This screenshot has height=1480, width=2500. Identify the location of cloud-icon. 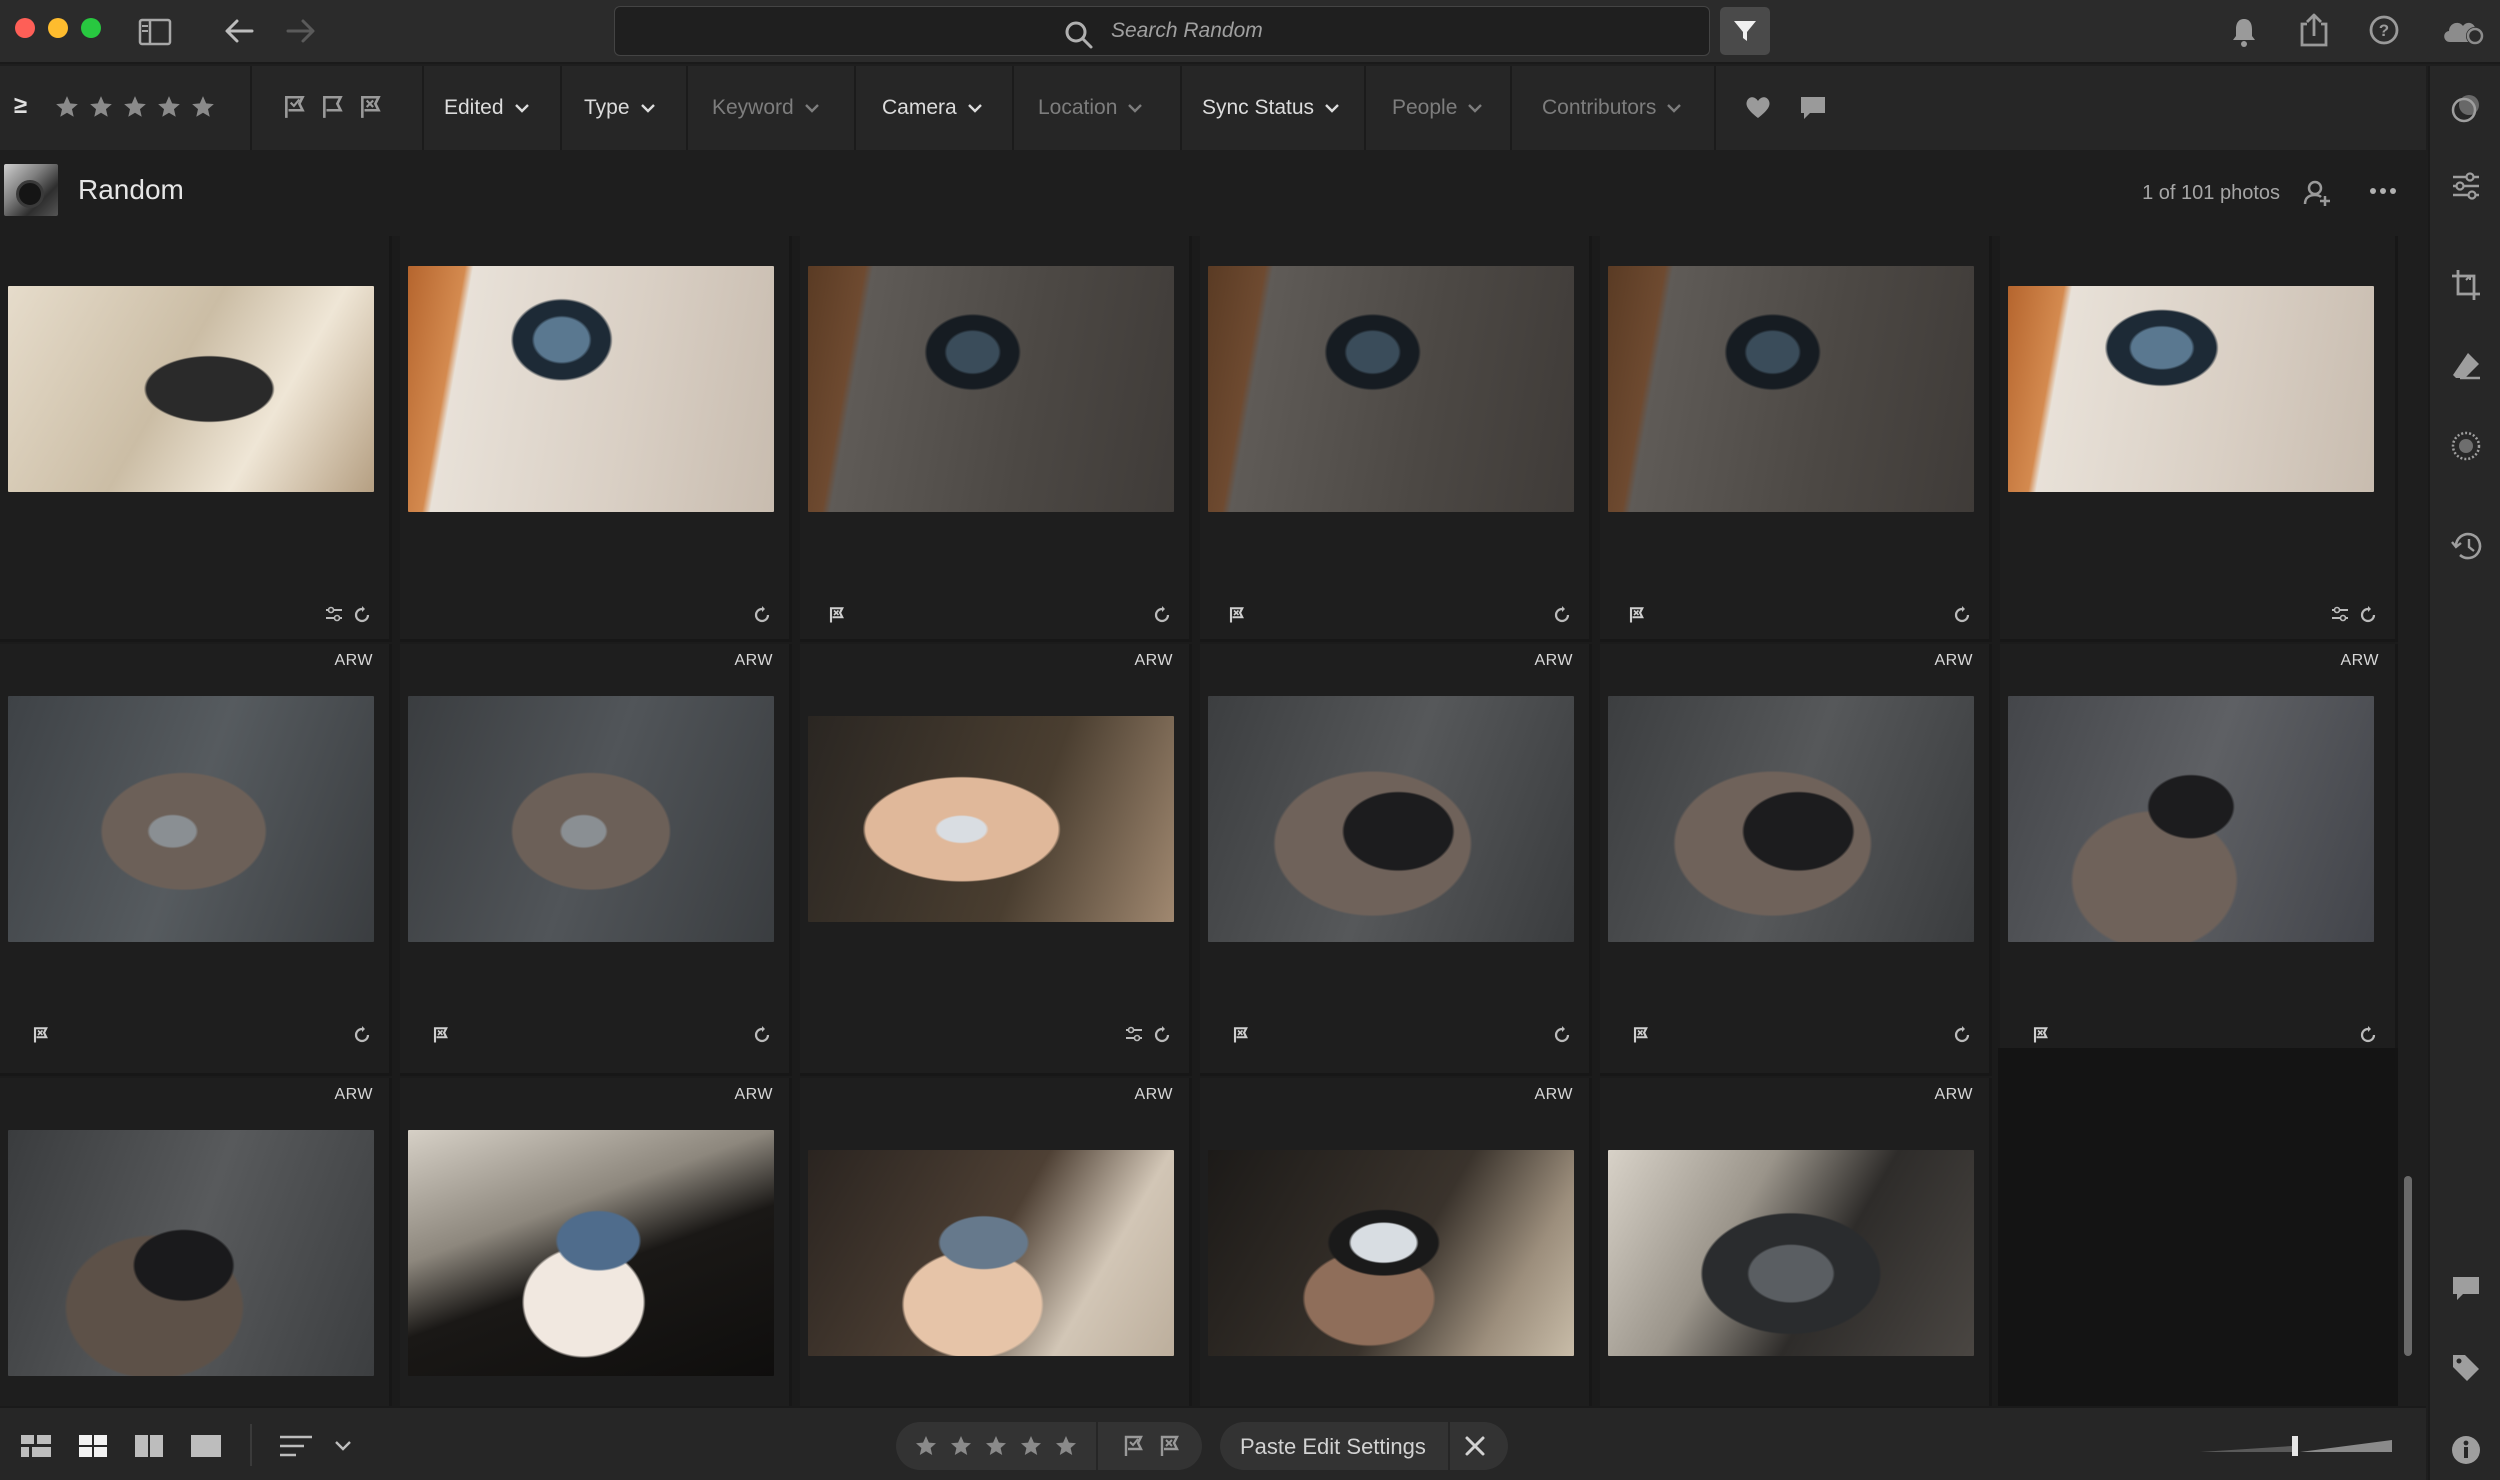
(2463, 30).